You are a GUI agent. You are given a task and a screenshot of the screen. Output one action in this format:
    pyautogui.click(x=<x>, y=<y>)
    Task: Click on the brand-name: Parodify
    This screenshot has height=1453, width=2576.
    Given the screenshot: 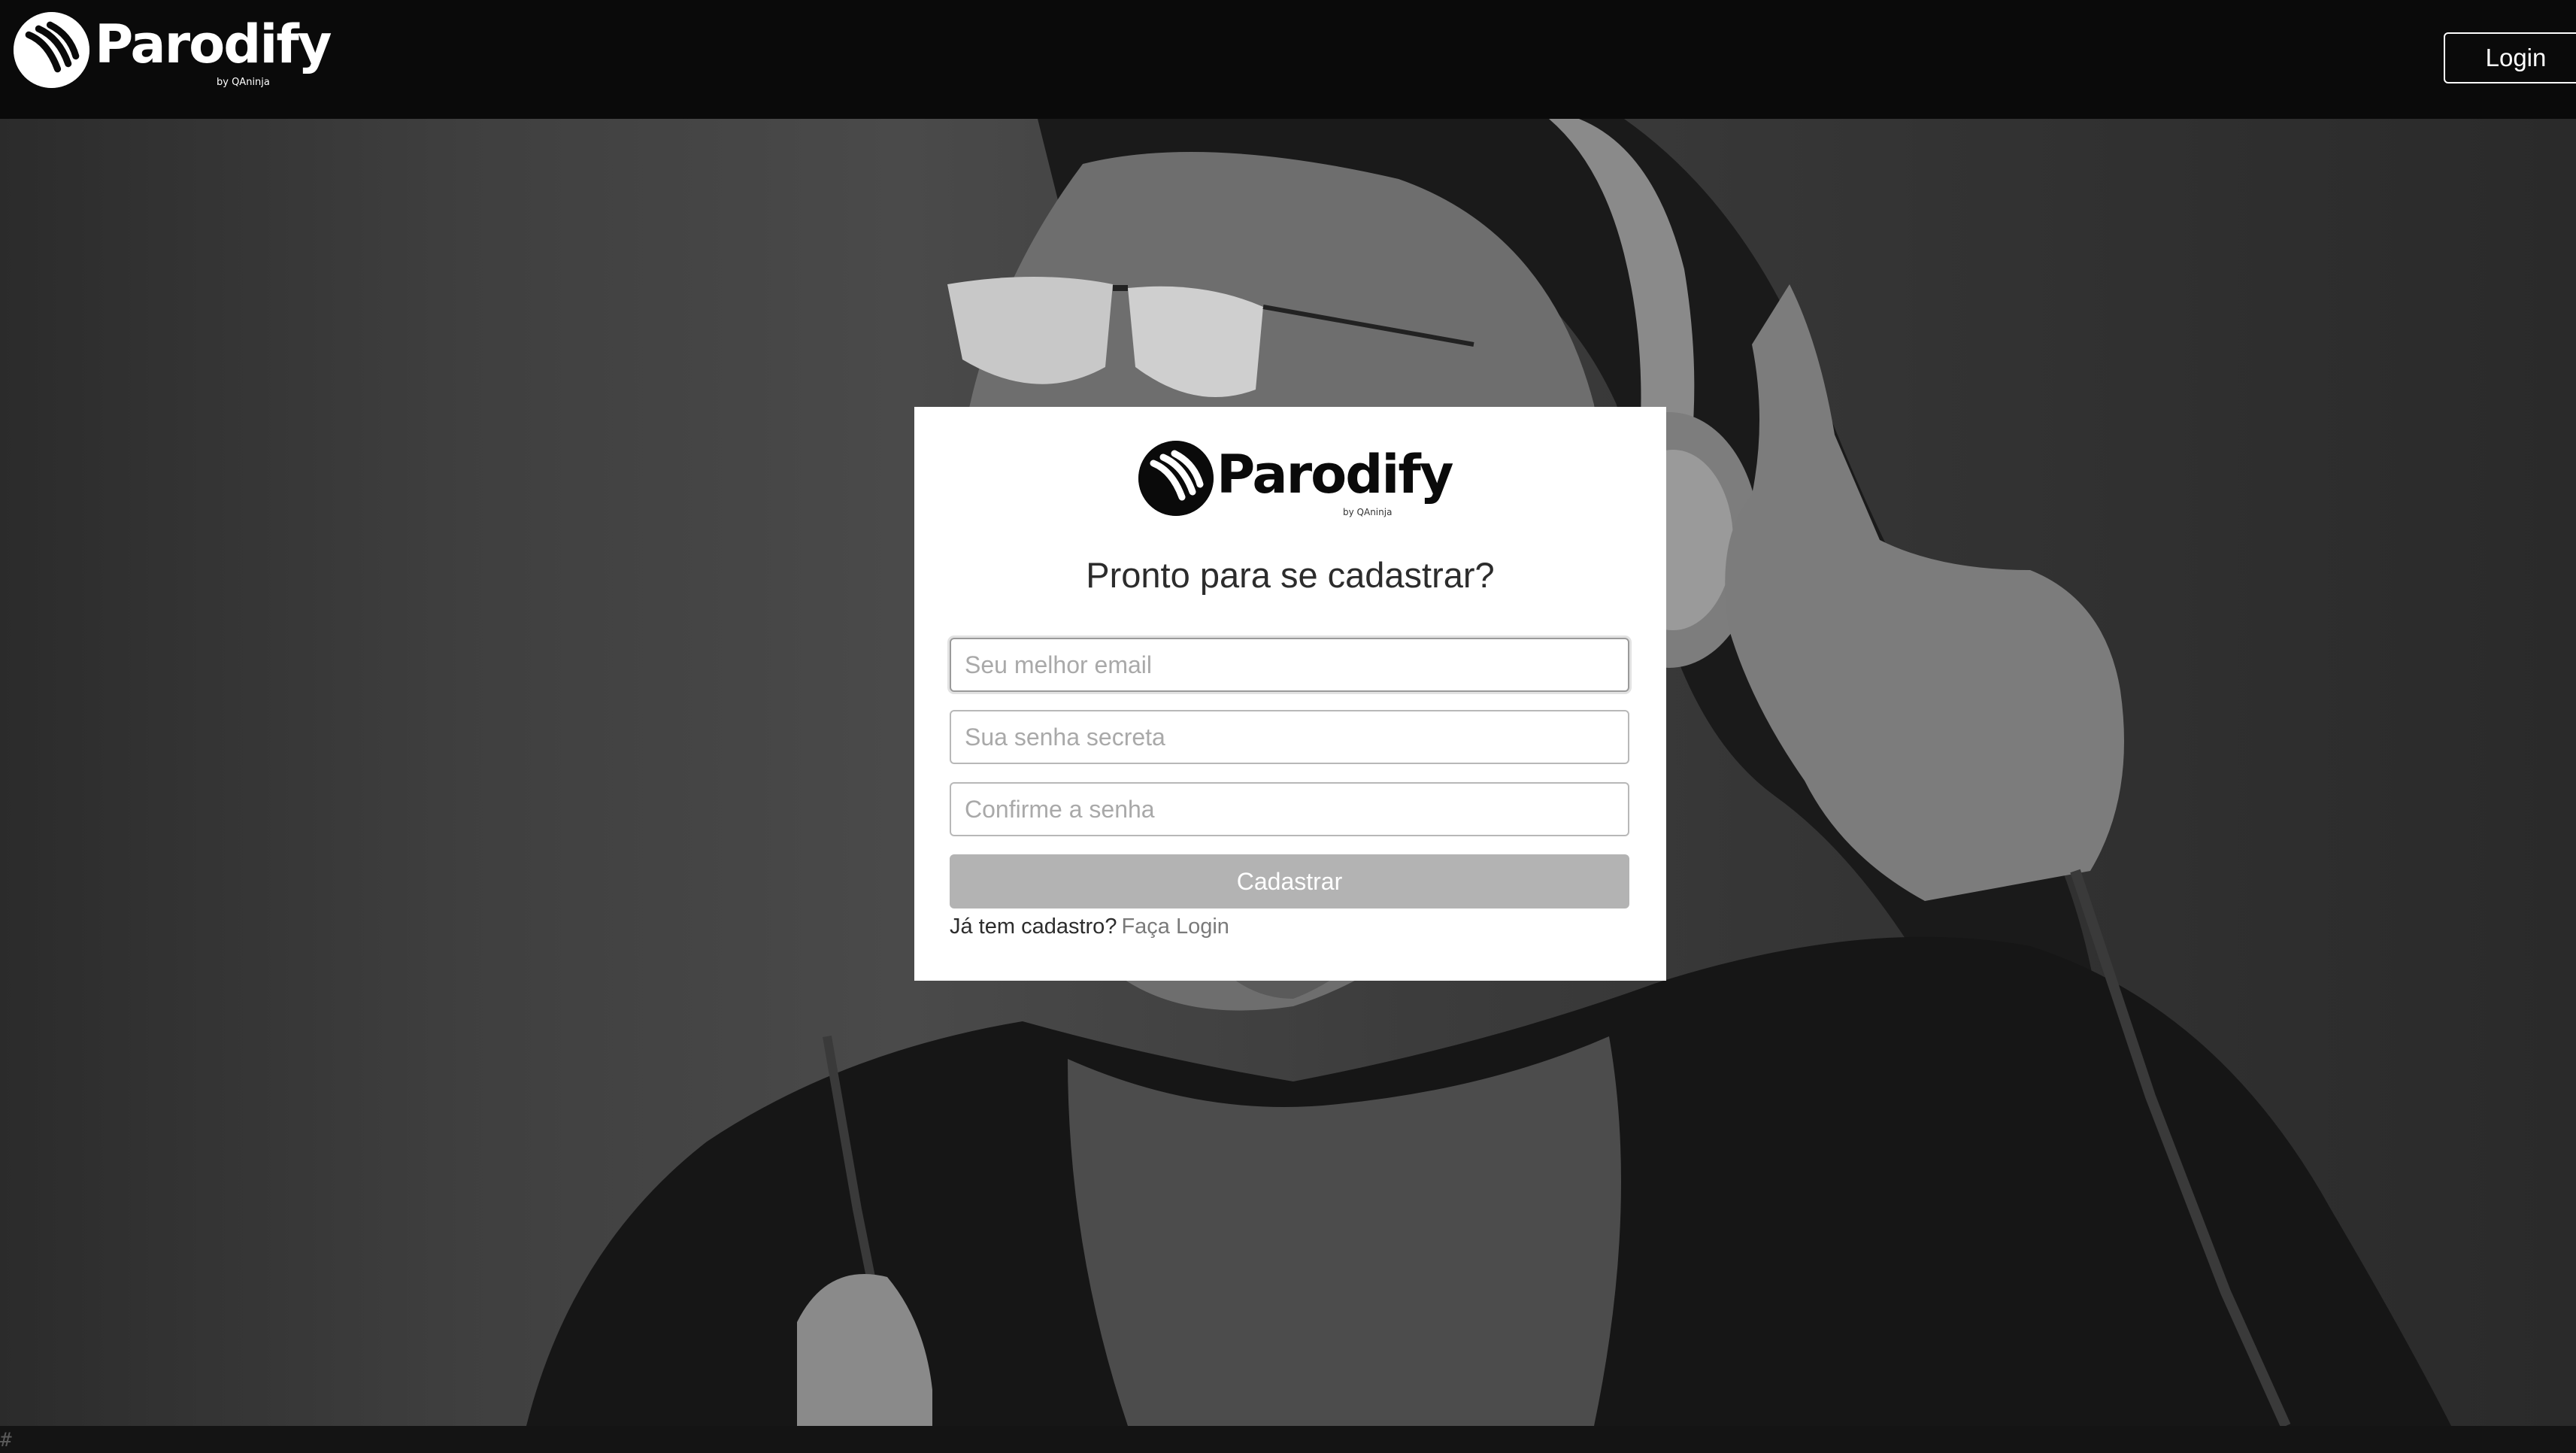 What is the action you would take?
    pyautogui.click(x=213, y=44)
    